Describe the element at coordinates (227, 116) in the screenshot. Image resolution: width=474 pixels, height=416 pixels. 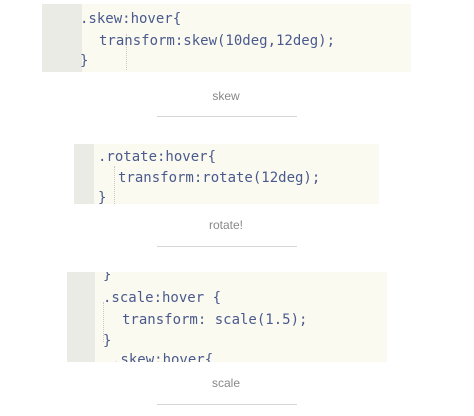
I see `skew-divider` at that location.